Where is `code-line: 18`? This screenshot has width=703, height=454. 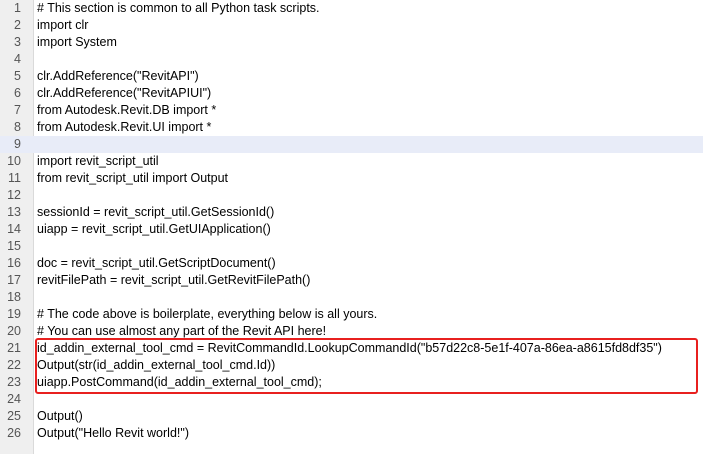 code-line: 18 is located at coordinates (351, 297).